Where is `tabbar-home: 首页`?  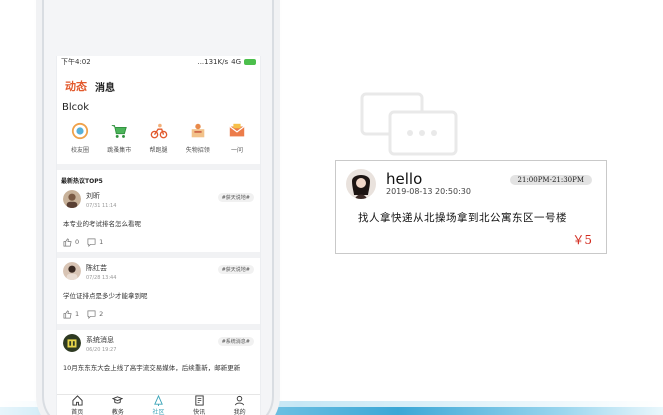 tabbar-home: 首页 is located at coordinates (77, 405).